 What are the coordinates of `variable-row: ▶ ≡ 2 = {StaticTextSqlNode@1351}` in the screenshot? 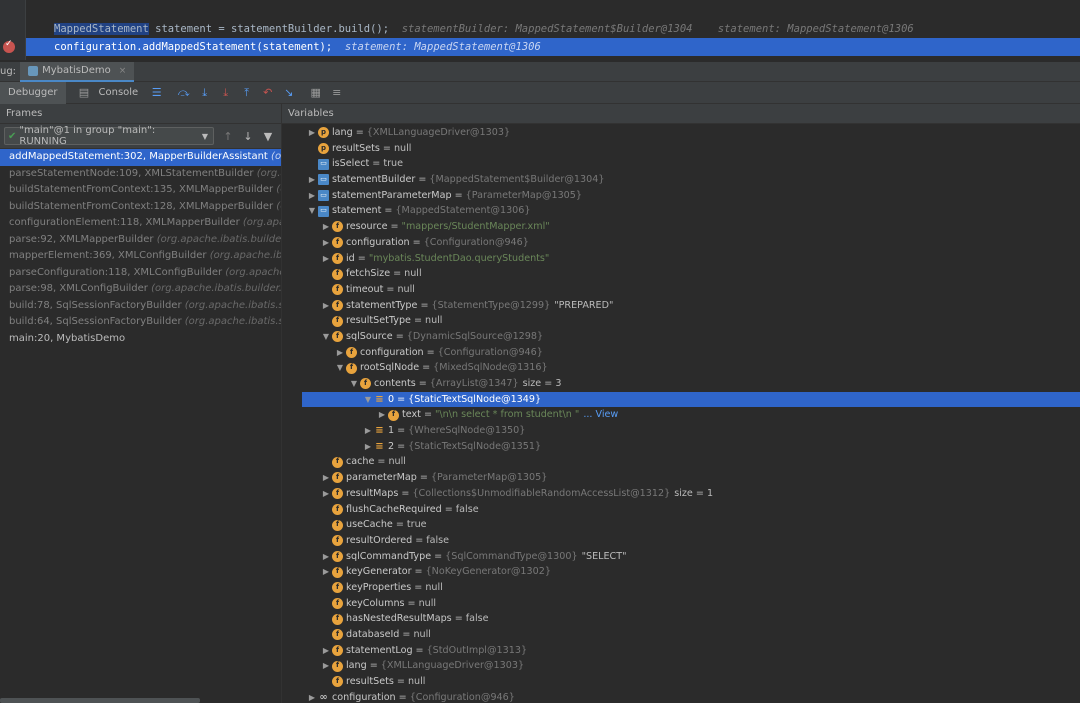 It's located at (691, 447).